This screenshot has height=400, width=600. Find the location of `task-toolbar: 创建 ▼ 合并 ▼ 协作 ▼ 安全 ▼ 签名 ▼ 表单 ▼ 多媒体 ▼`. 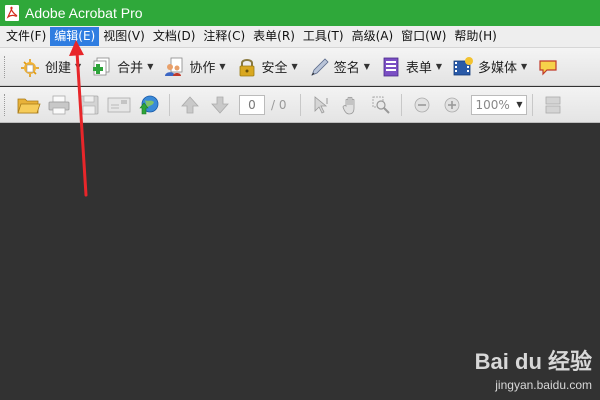

task-toolbar: 创建 ▼ 合并 ▼ 协作 ▼ 安全 ▼ 签名 ▼ 表单 ▼ 多媒体 ▼ is located at coordinates (300, 67).